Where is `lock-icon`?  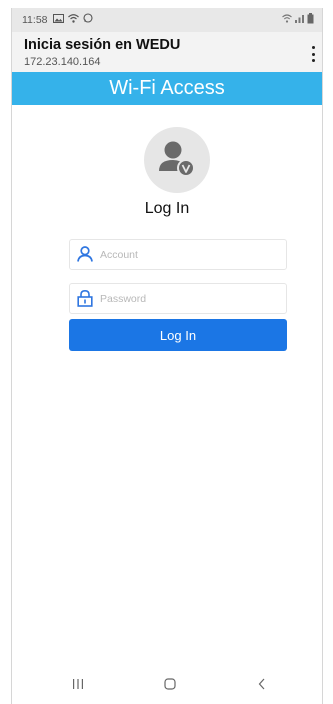 lock-icon is located at coordinates (85, 298).